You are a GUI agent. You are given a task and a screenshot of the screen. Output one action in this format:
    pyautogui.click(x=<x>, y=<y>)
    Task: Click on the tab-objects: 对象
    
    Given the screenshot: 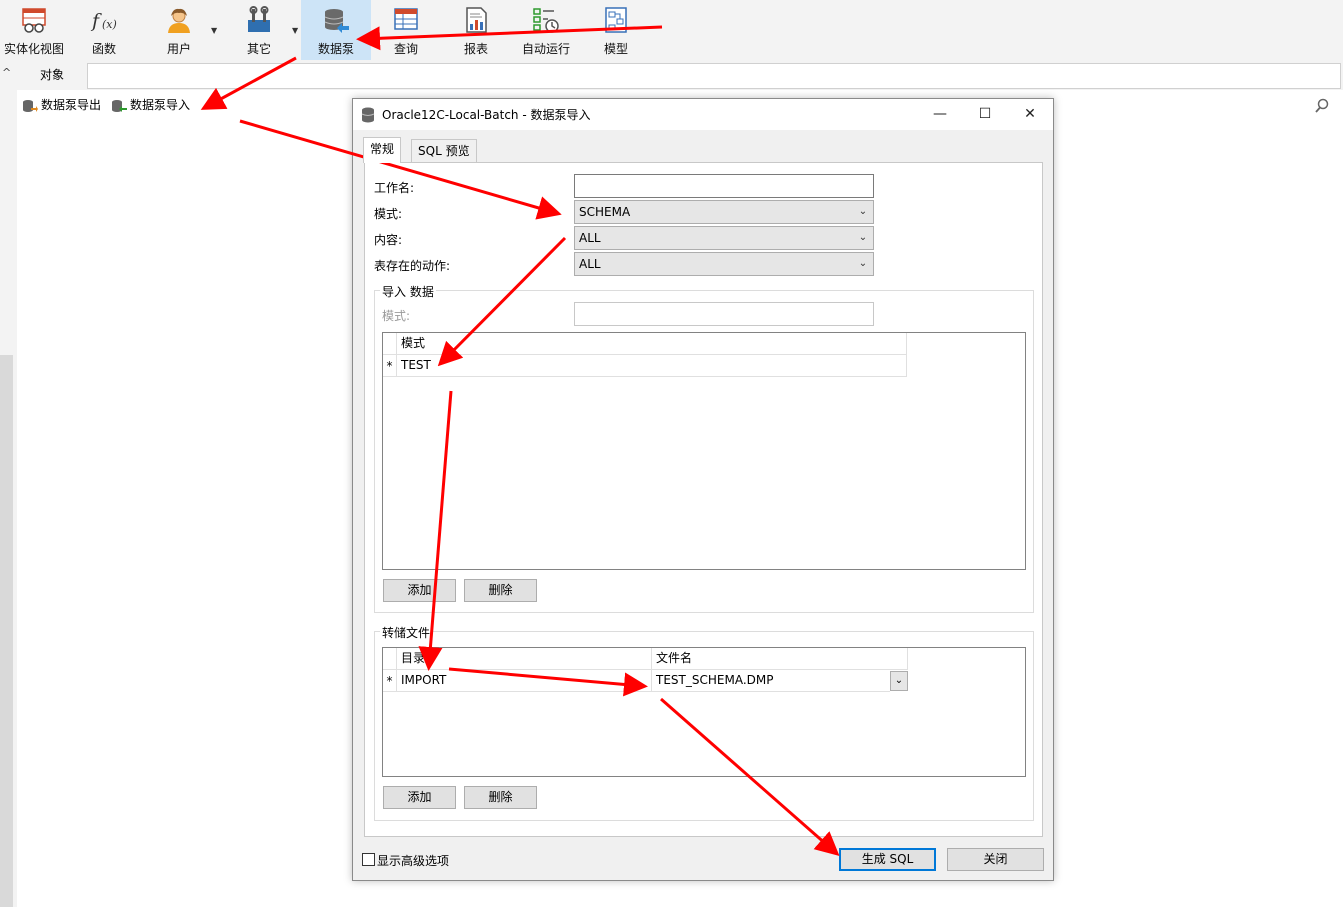 What is the action you would take?
    pyautogui.click(x=52, y=76)
    